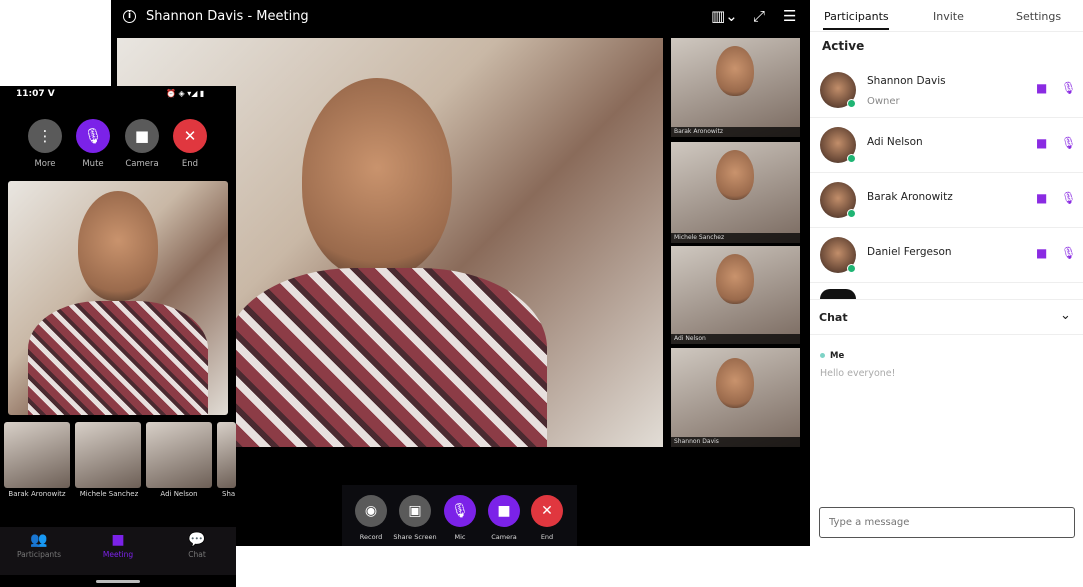 The width and height of the screenshot is (1083, 587). I want to click on menu-icon: ☰, so click(789, 16).